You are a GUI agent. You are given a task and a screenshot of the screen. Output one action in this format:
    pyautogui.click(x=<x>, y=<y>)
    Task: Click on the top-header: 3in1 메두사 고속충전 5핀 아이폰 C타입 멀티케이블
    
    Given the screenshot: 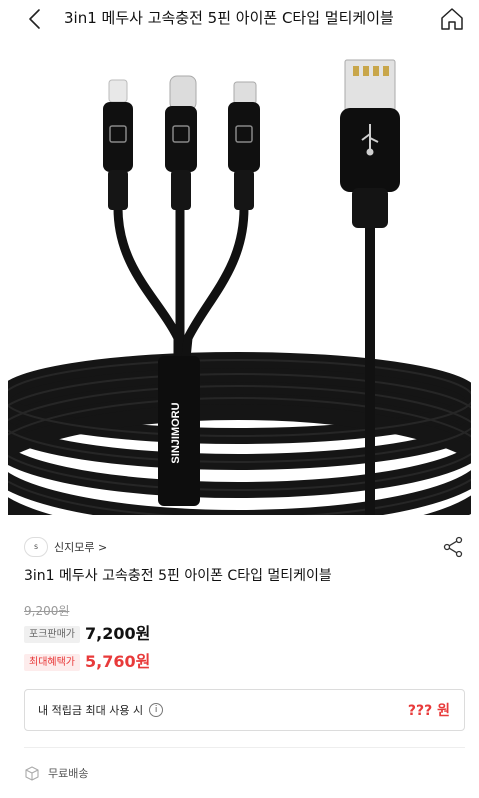 What is the action you would take?
    pyautogui.click(x=239, y=19)
    